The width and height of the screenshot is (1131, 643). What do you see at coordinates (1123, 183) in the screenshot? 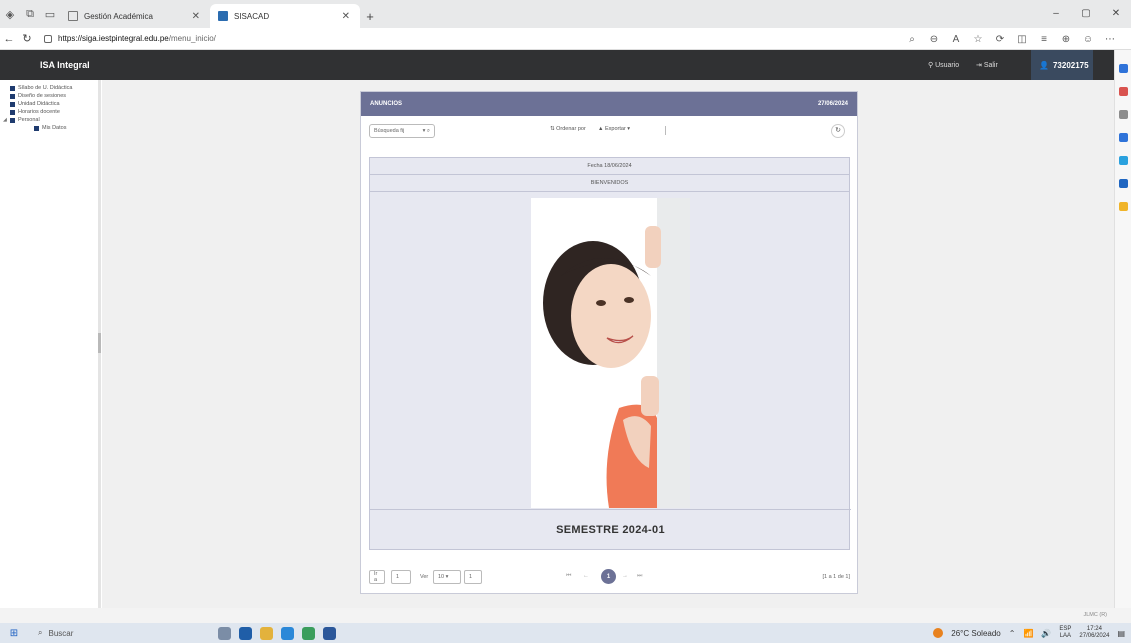
I see `office-icon` at bounding box center [1123, 183].